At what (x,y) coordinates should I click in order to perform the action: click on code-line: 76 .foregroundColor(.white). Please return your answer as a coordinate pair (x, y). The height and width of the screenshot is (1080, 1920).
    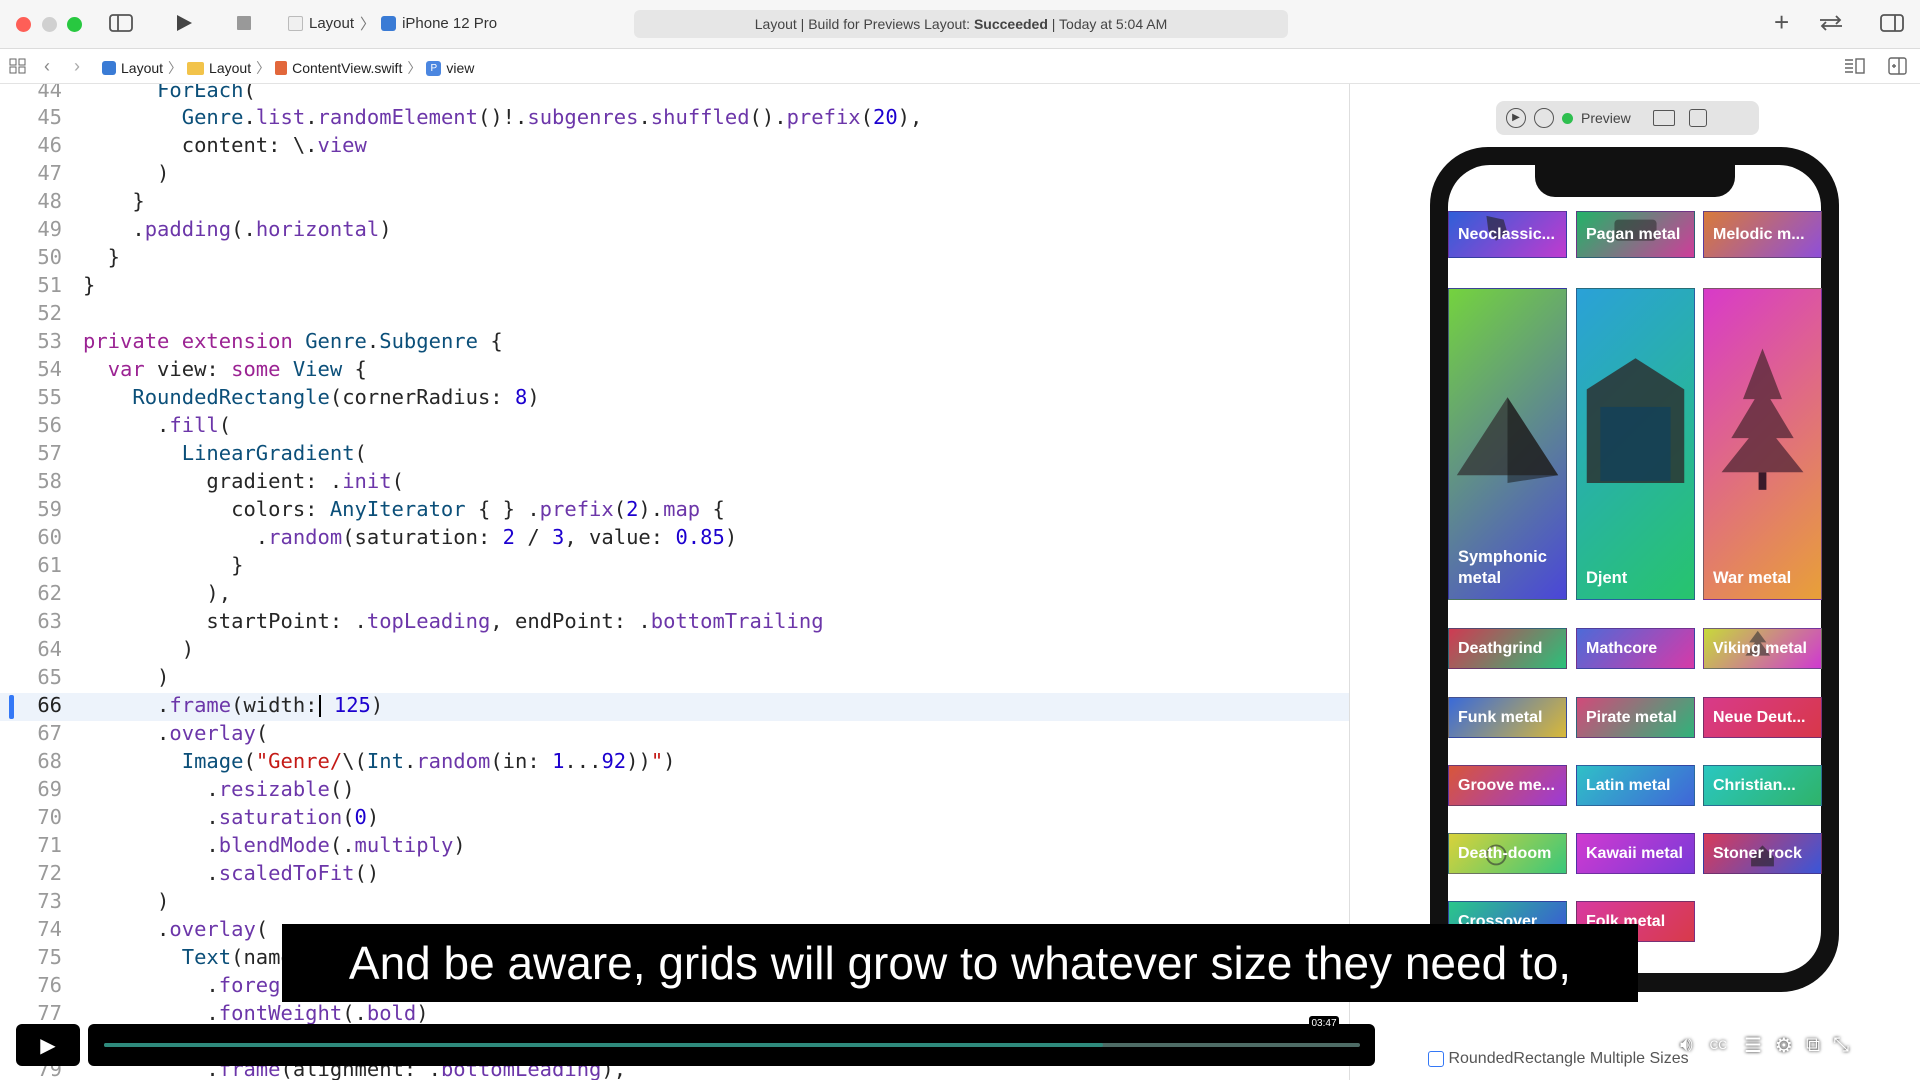
    Looking at the image, I should click on (269, 985).